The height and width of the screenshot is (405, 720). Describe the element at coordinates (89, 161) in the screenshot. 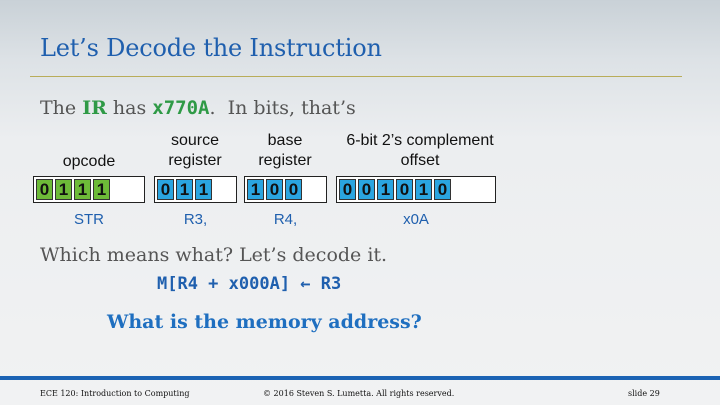

I see `opcode-label: opcode` at that location.